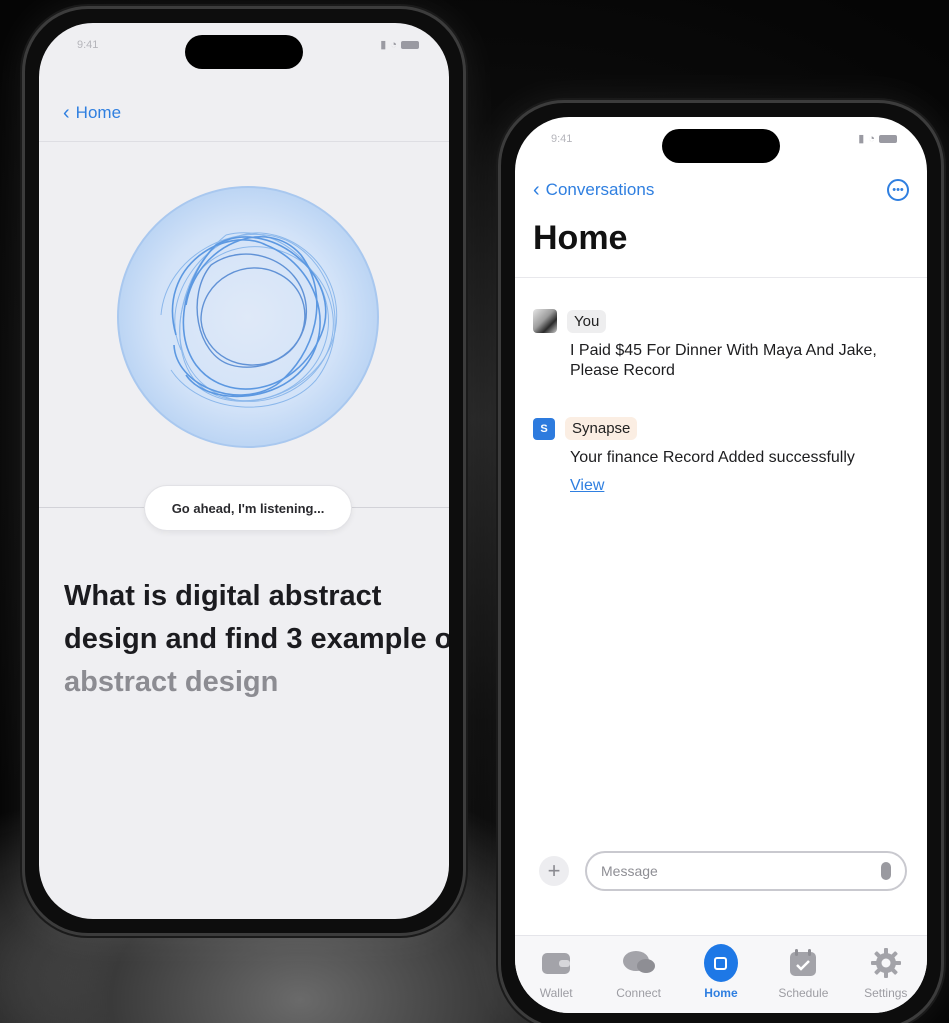  I want to click on tab-label: Connect, so click(638, 993).